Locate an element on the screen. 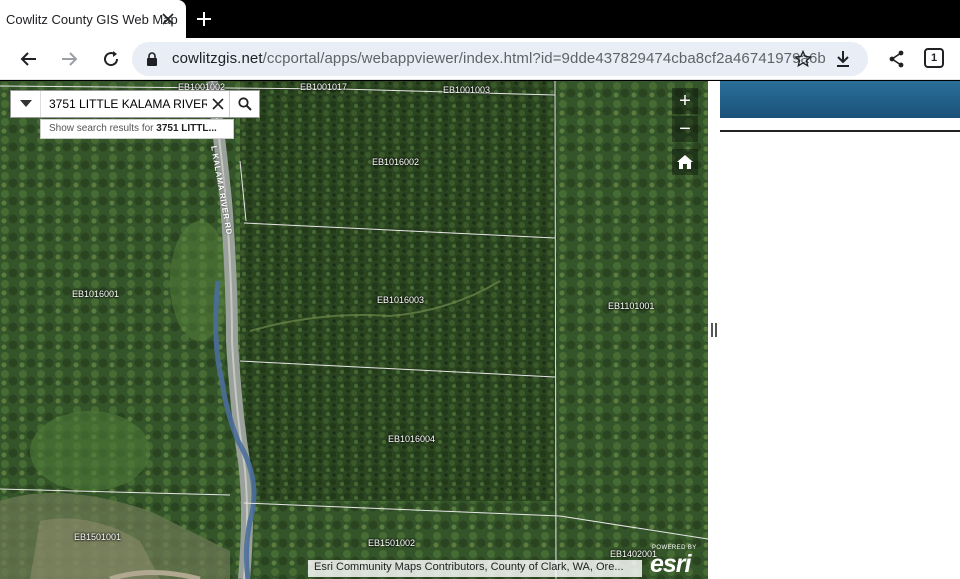  panel-header is located at coordinates (840, 99).